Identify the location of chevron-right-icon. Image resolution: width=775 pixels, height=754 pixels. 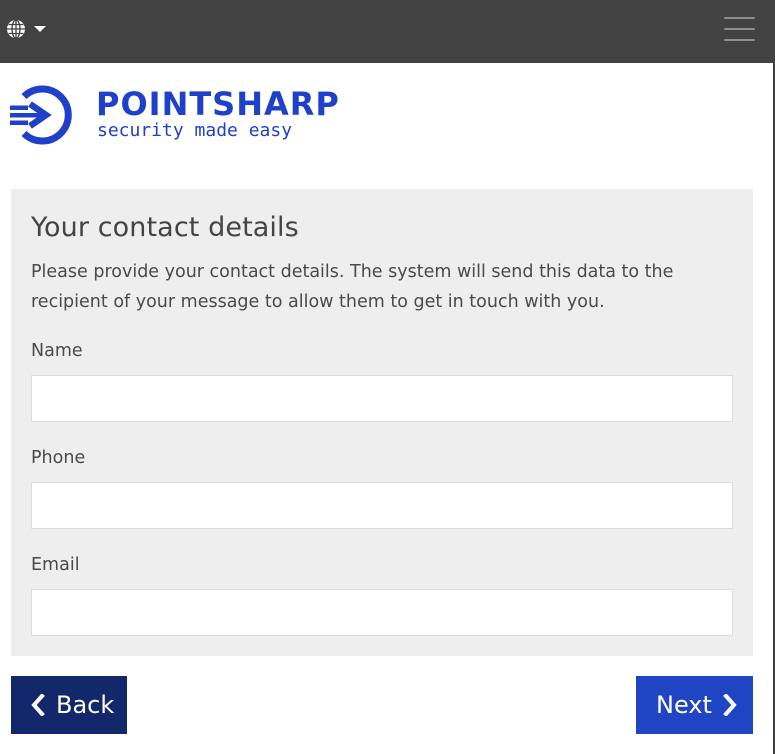
(730, 705).